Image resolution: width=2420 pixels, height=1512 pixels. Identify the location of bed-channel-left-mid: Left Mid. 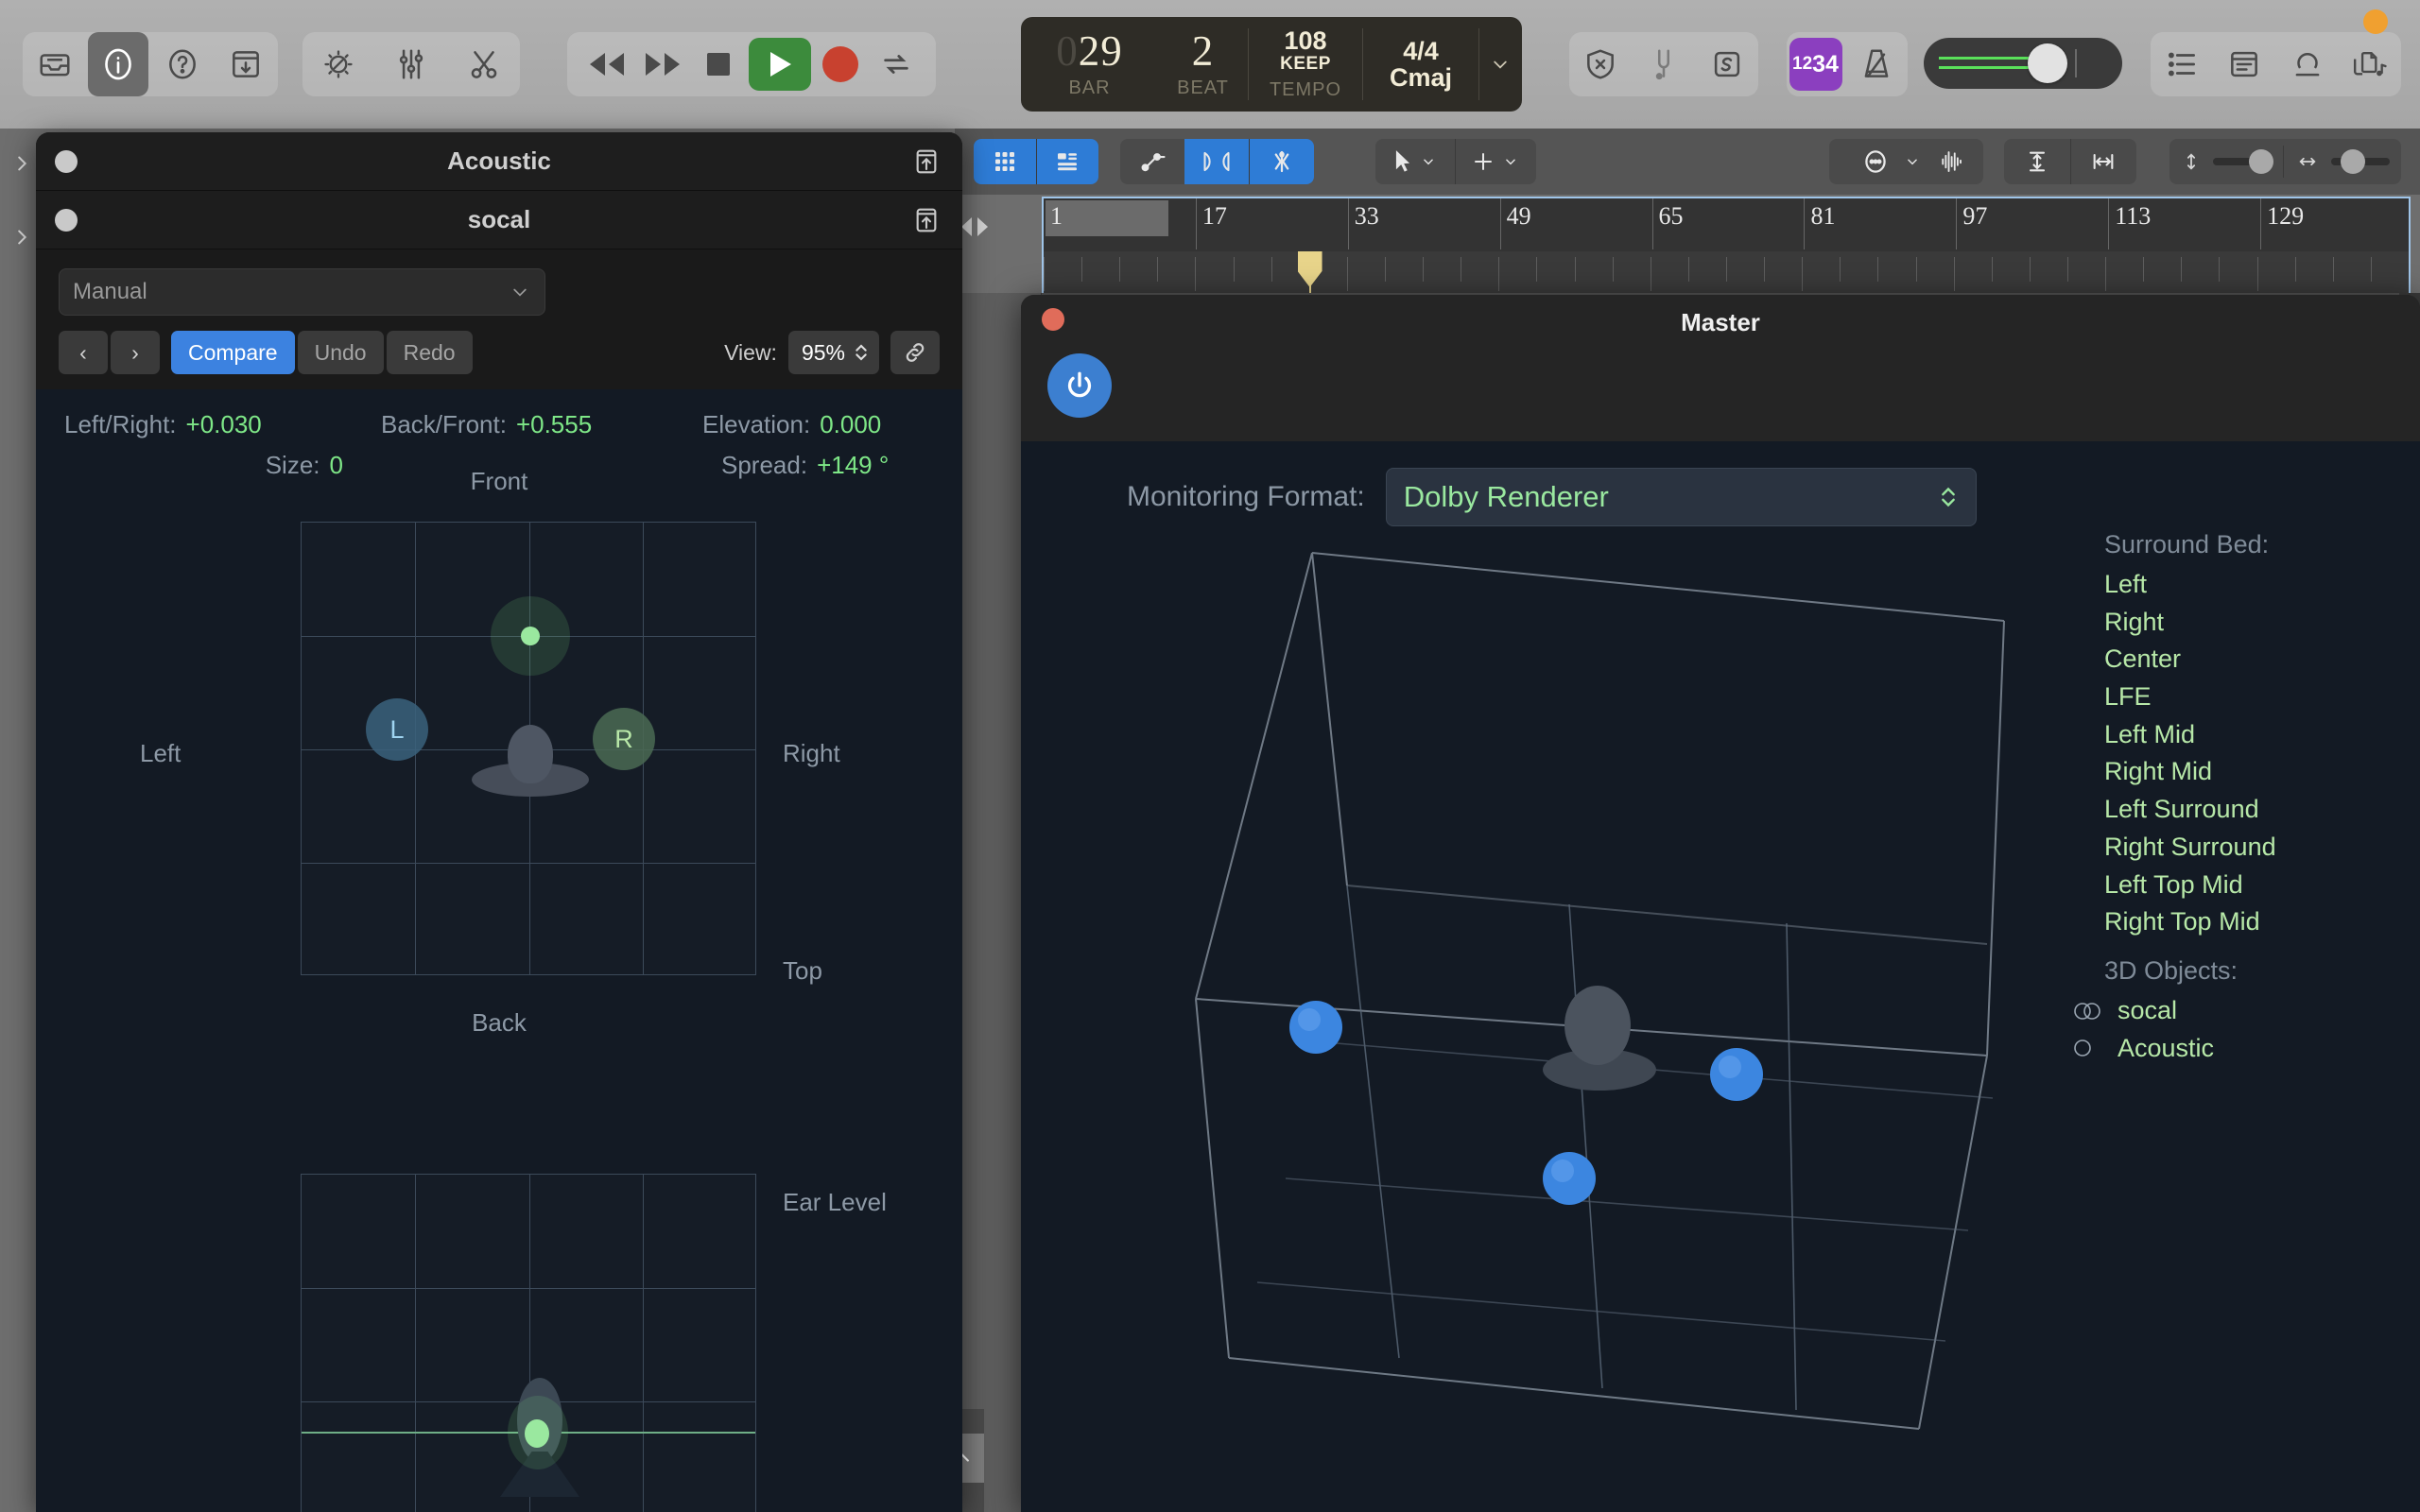
(2250, 735).